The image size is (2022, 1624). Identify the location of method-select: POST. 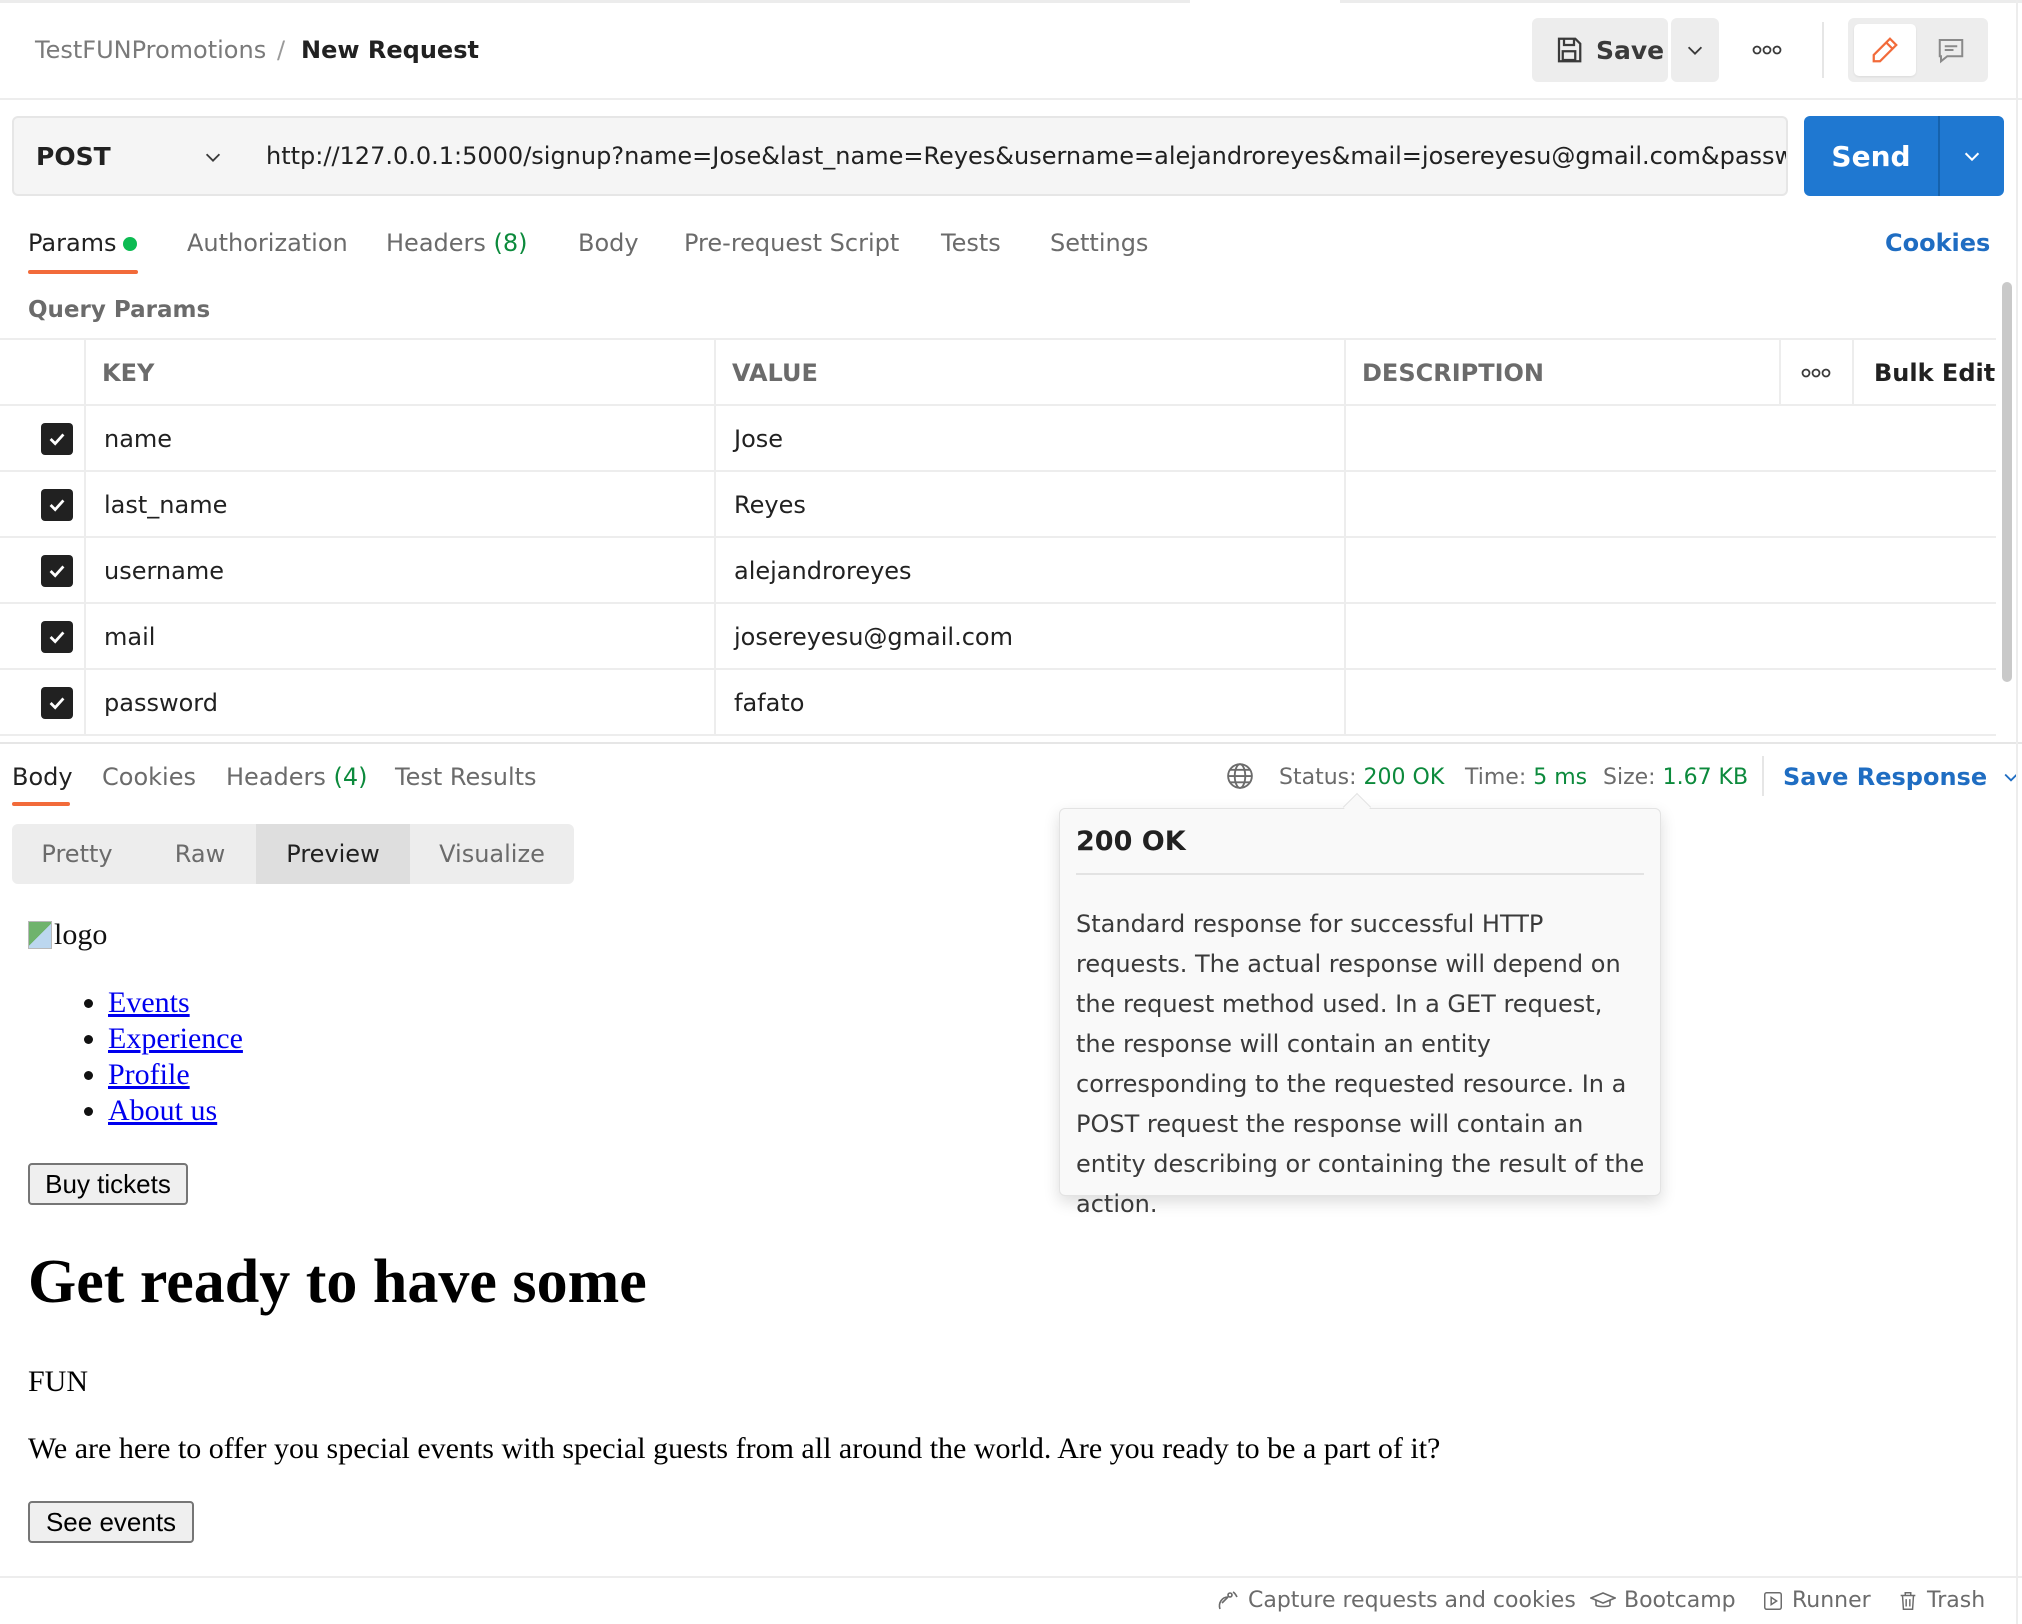
(128, 156).